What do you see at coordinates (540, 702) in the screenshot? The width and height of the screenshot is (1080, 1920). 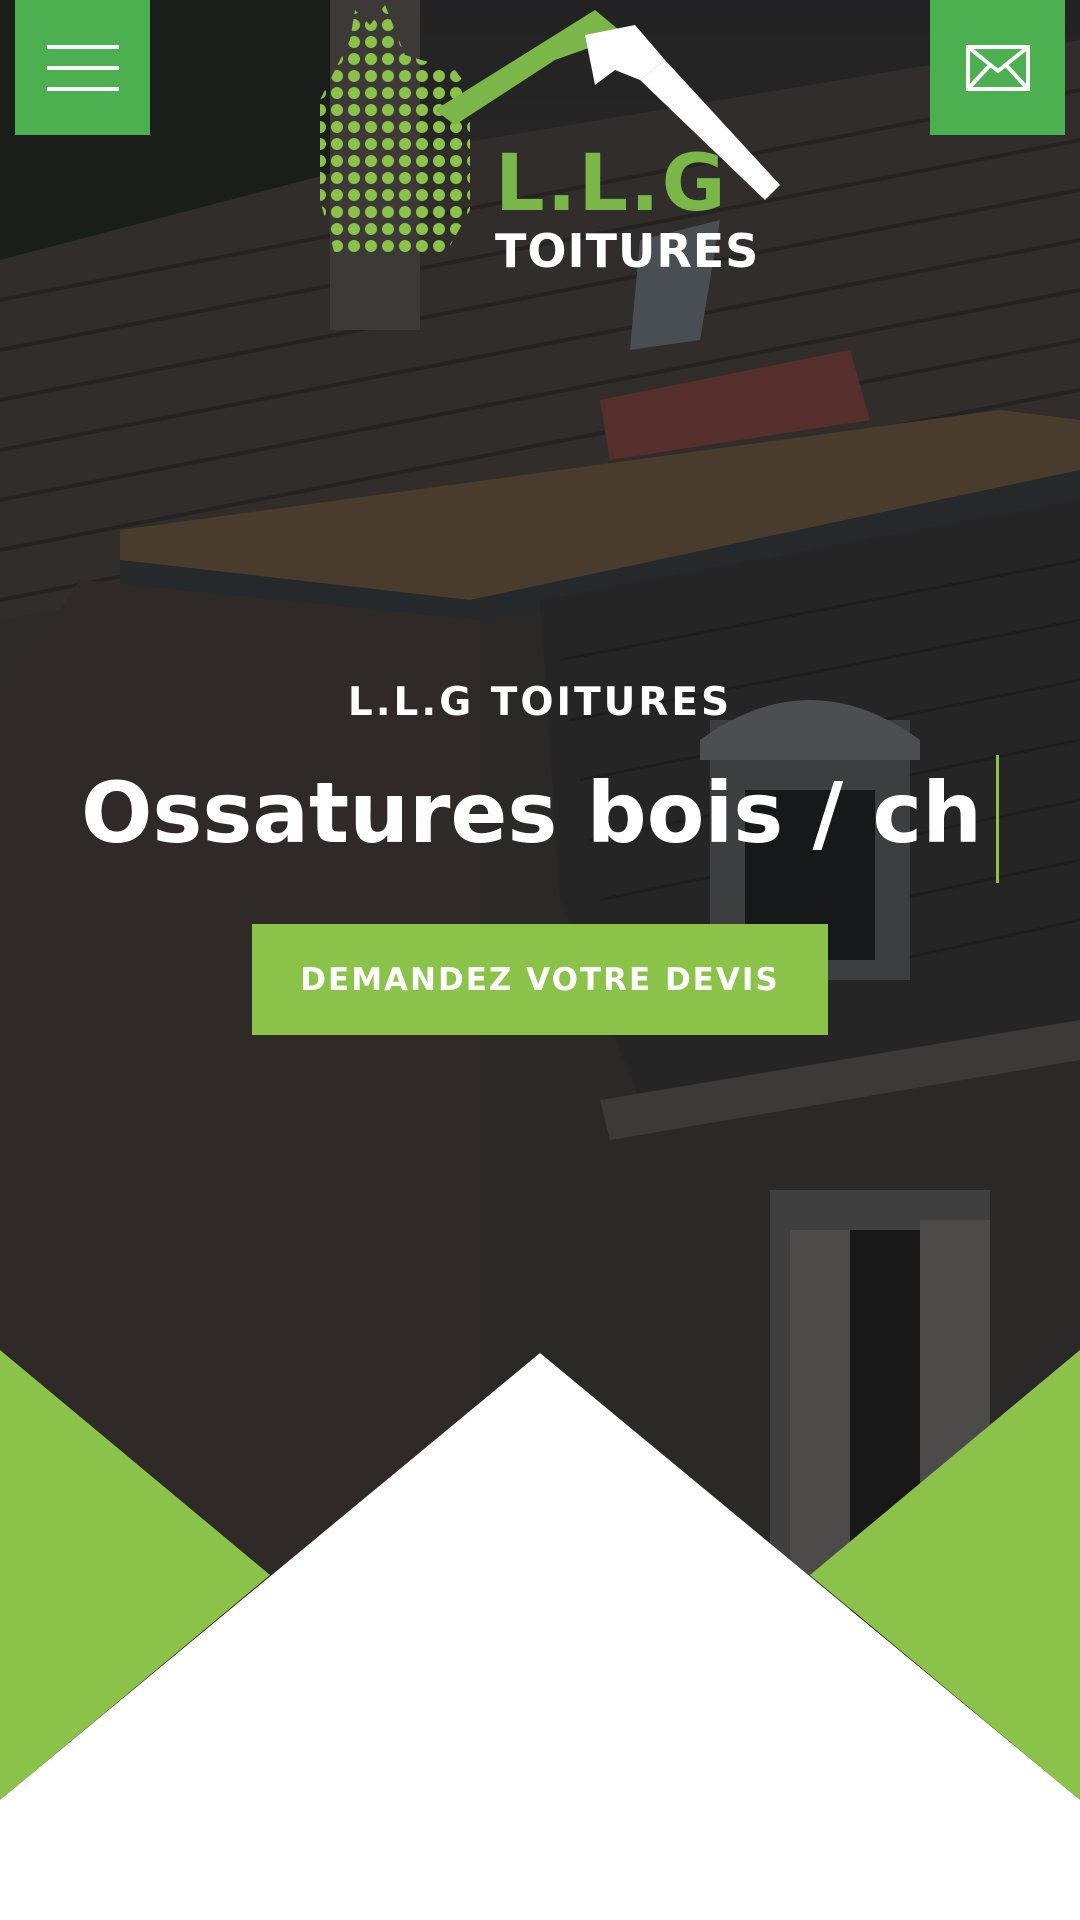 I see `hero-kicker: L.L.G TOITURES` at bounding box center [540, 702].